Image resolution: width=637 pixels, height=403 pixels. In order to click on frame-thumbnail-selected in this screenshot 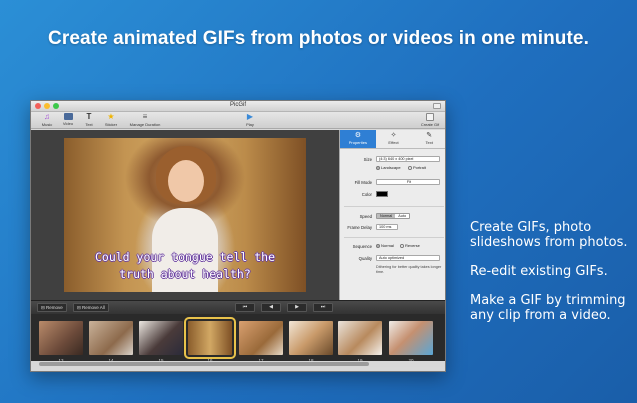, I will do `click(210, 338)`.